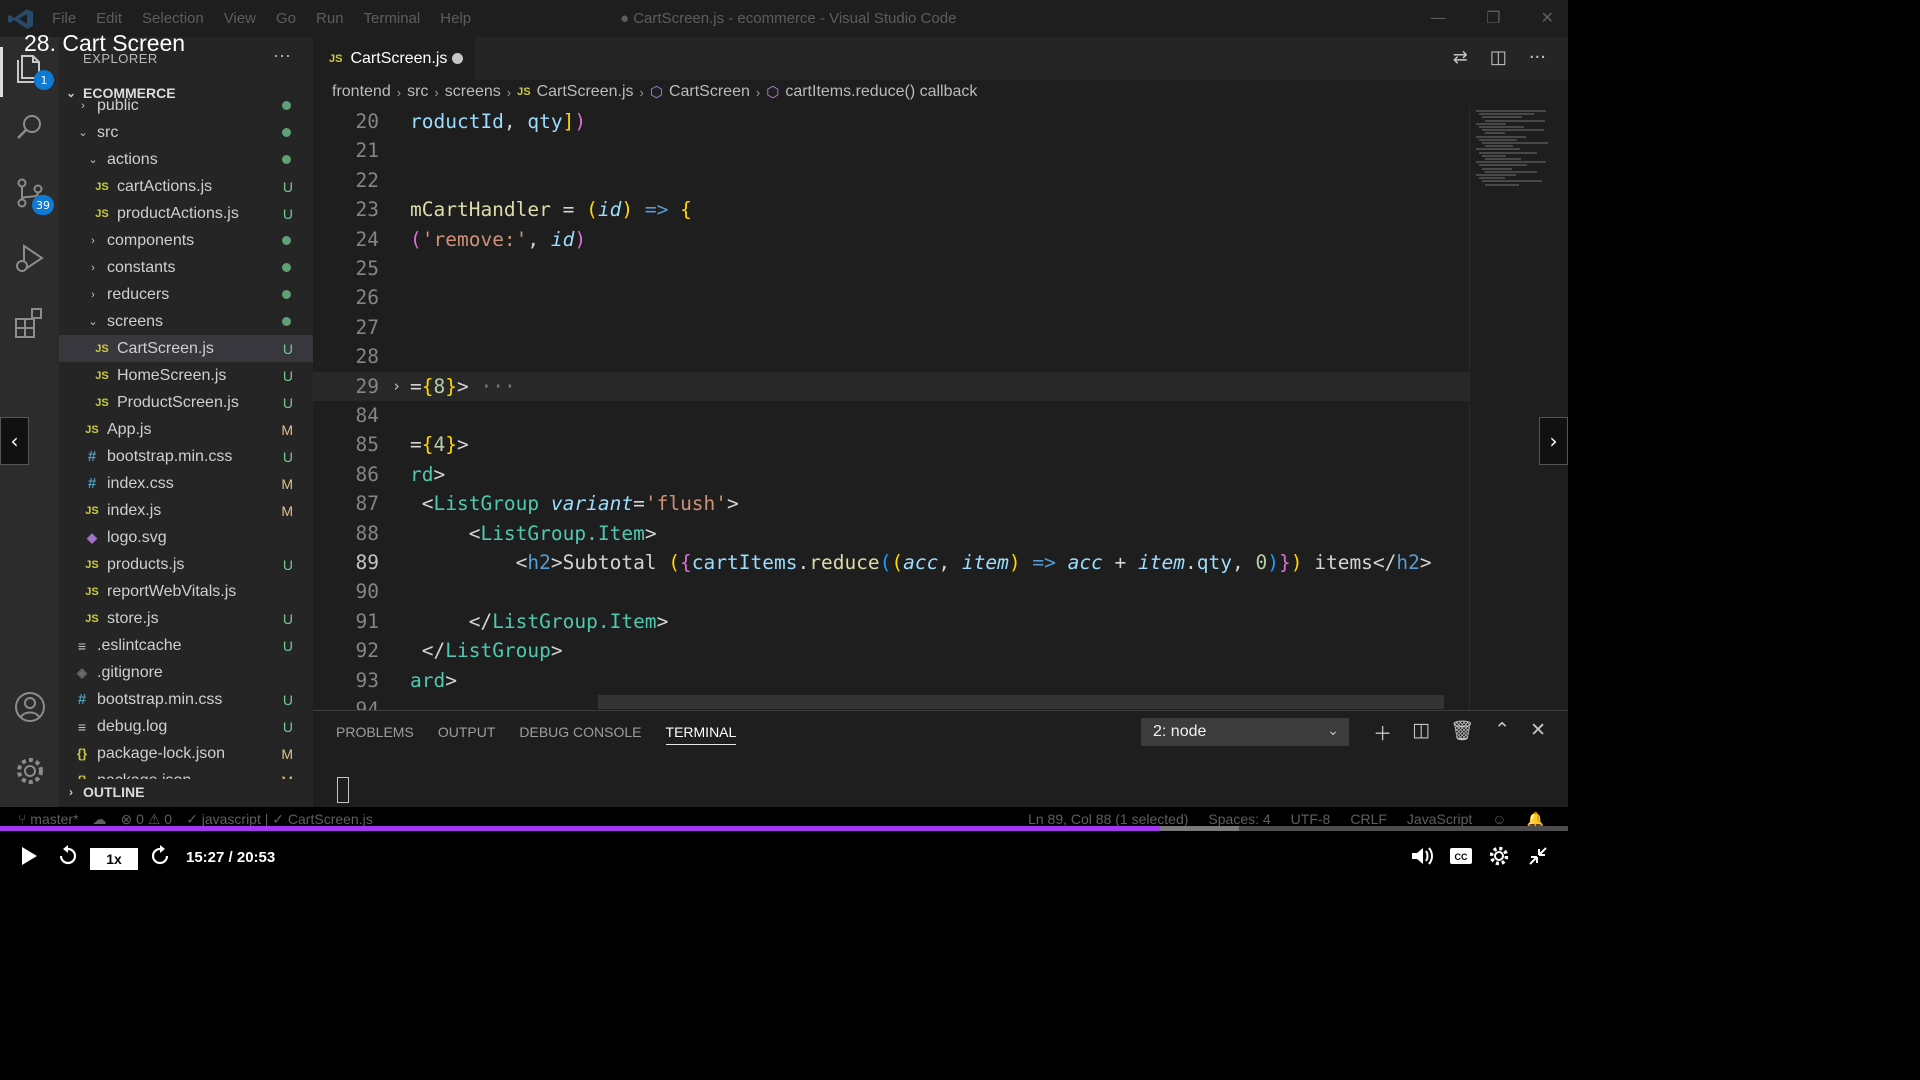  I want to click on tree-file: ◈ .gitignore, so click(186, 672).